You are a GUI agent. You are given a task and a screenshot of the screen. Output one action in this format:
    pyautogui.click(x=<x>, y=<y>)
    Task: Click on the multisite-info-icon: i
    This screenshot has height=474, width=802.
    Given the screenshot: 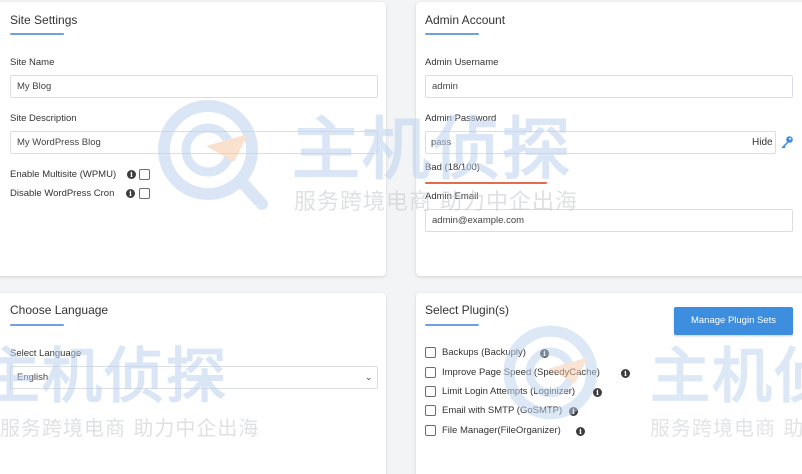 What is the action you would take?
    pyautogui.click(x=131, y=174)
    